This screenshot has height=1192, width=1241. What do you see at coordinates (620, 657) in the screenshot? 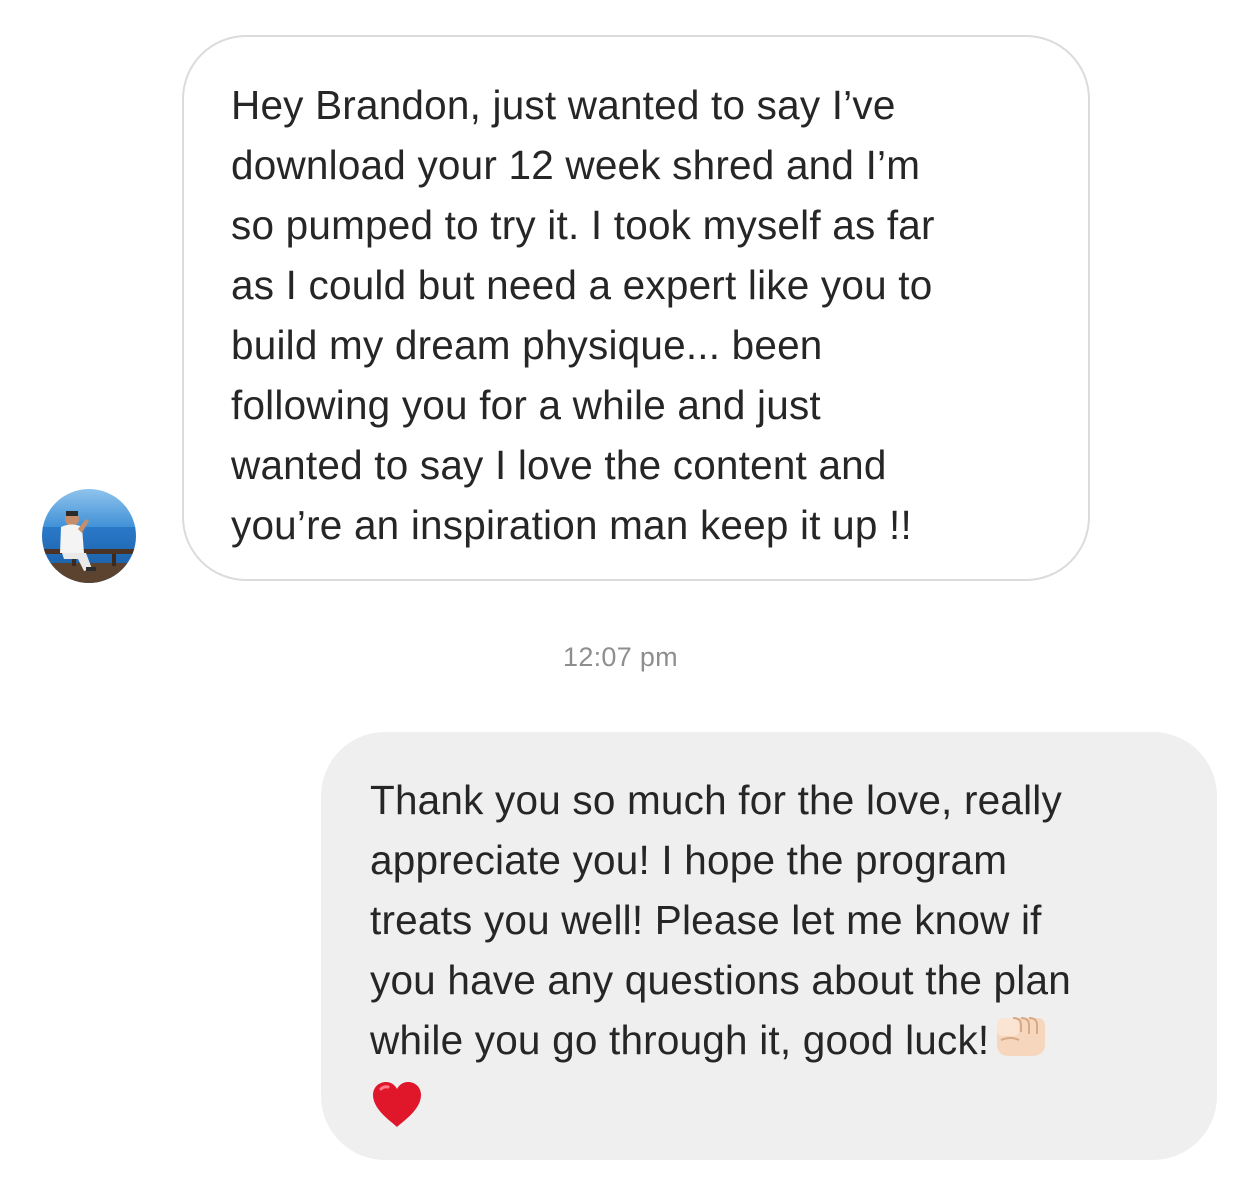
I see `message-timestamp: 12:07 pm` at bounding box center [620, 657].